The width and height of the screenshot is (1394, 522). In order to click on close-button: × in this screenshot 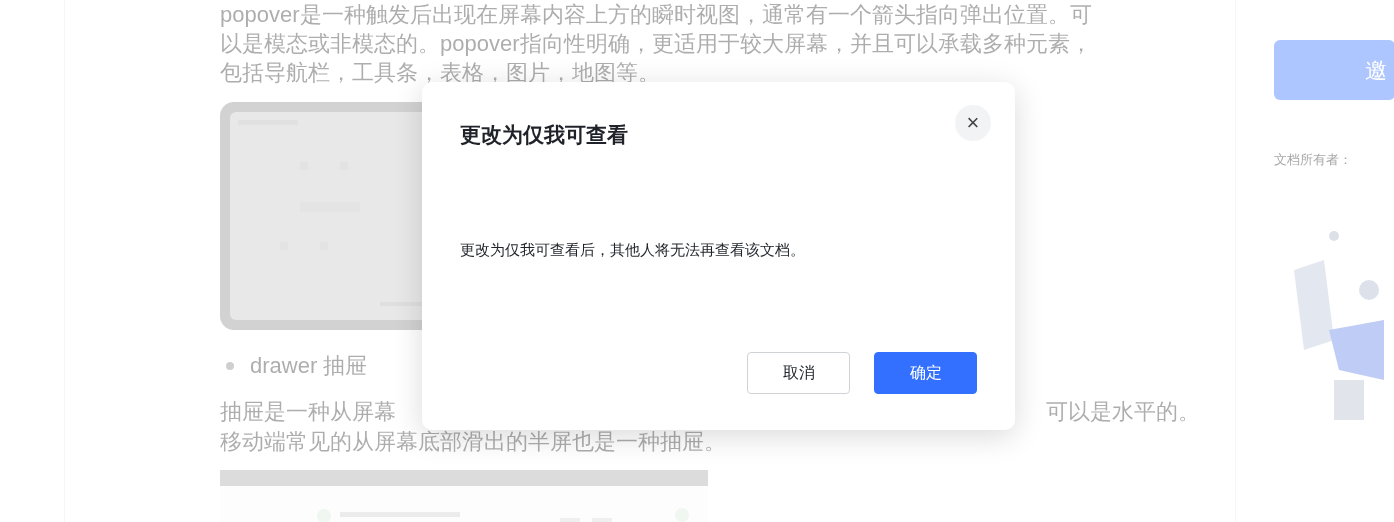, I will do `click(973, 123)`.